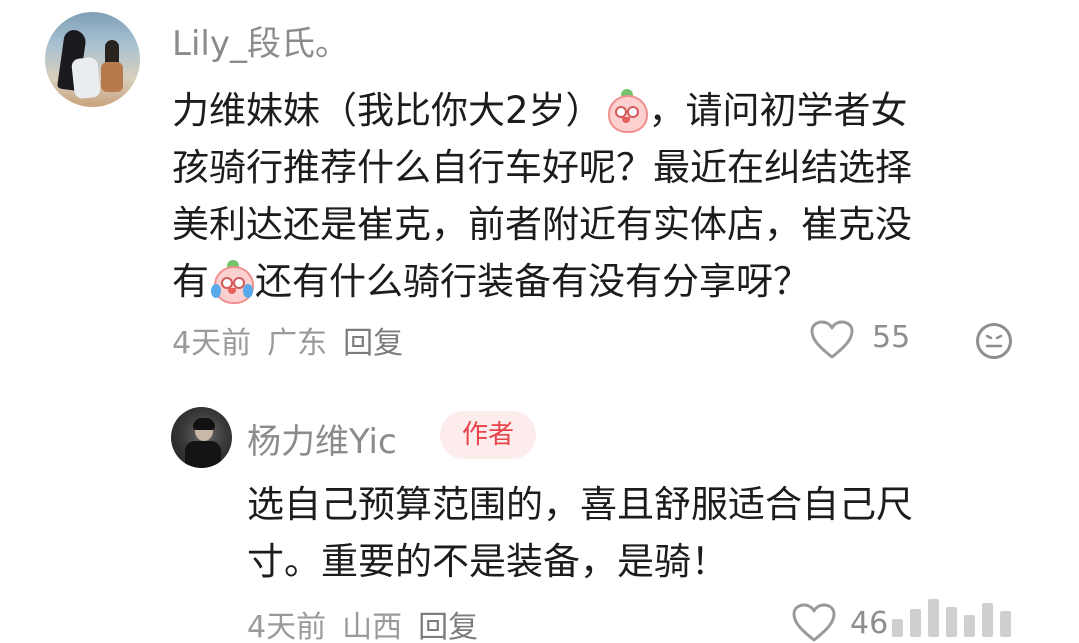 The height and width of the screenshot is (643, 1079). What do you see at coordinates (322, 438) in the screenshot?
I see `author-username: 杨力维Yic` at bounding box center [322, 438].